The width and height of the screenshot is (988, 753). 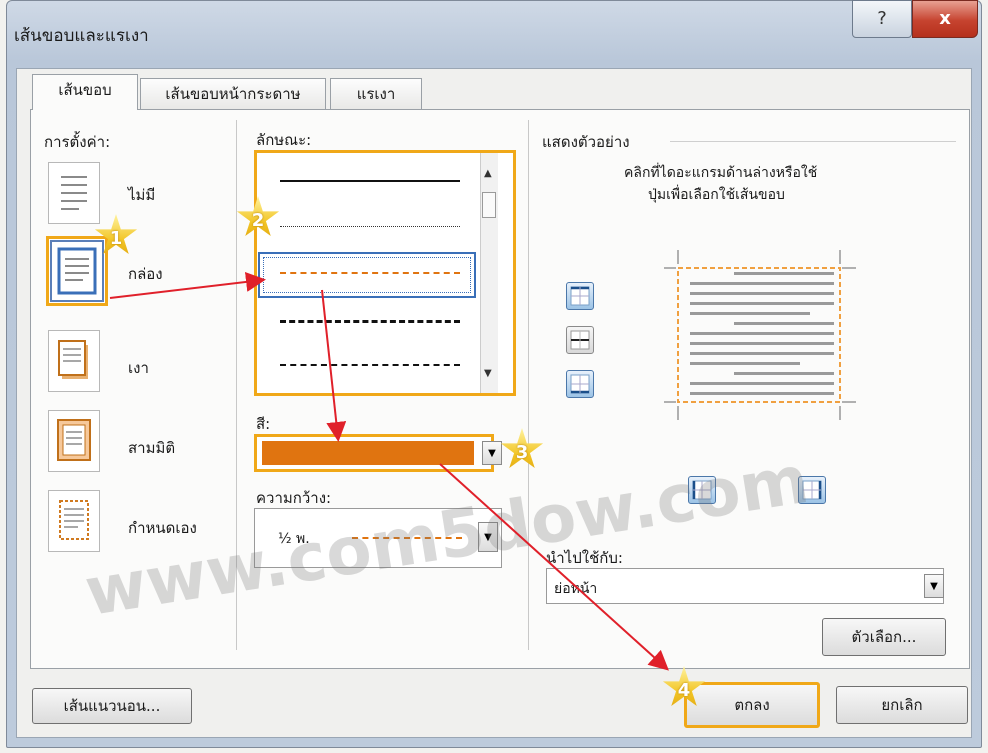 I want to click on inside-horizontal-border-icon, so click(x=580, y=340).